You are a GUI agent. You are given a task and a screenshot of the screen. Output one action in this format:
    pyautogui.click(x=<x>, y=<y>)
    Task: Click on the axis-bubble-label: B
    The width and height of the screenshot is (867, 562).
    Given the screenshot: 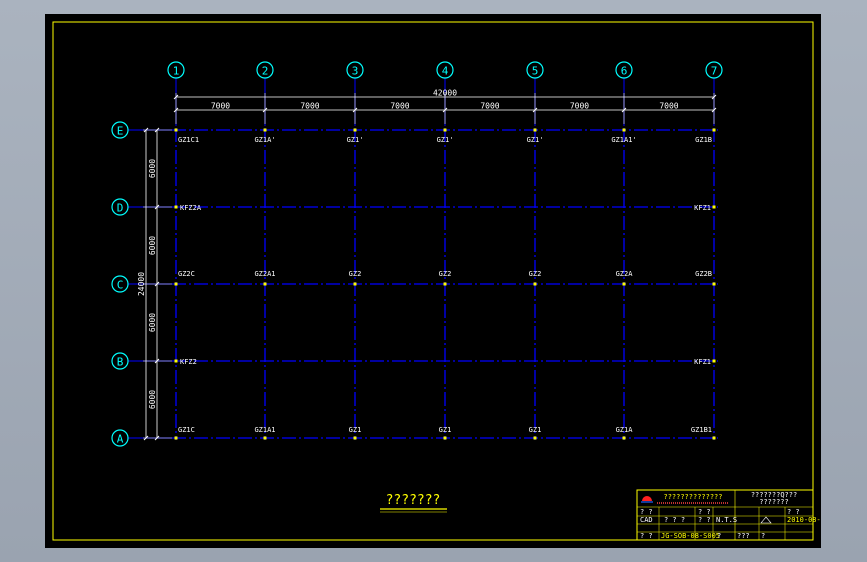 What is the action you would take?
    pyautogui.click(x=120, y=362)
    